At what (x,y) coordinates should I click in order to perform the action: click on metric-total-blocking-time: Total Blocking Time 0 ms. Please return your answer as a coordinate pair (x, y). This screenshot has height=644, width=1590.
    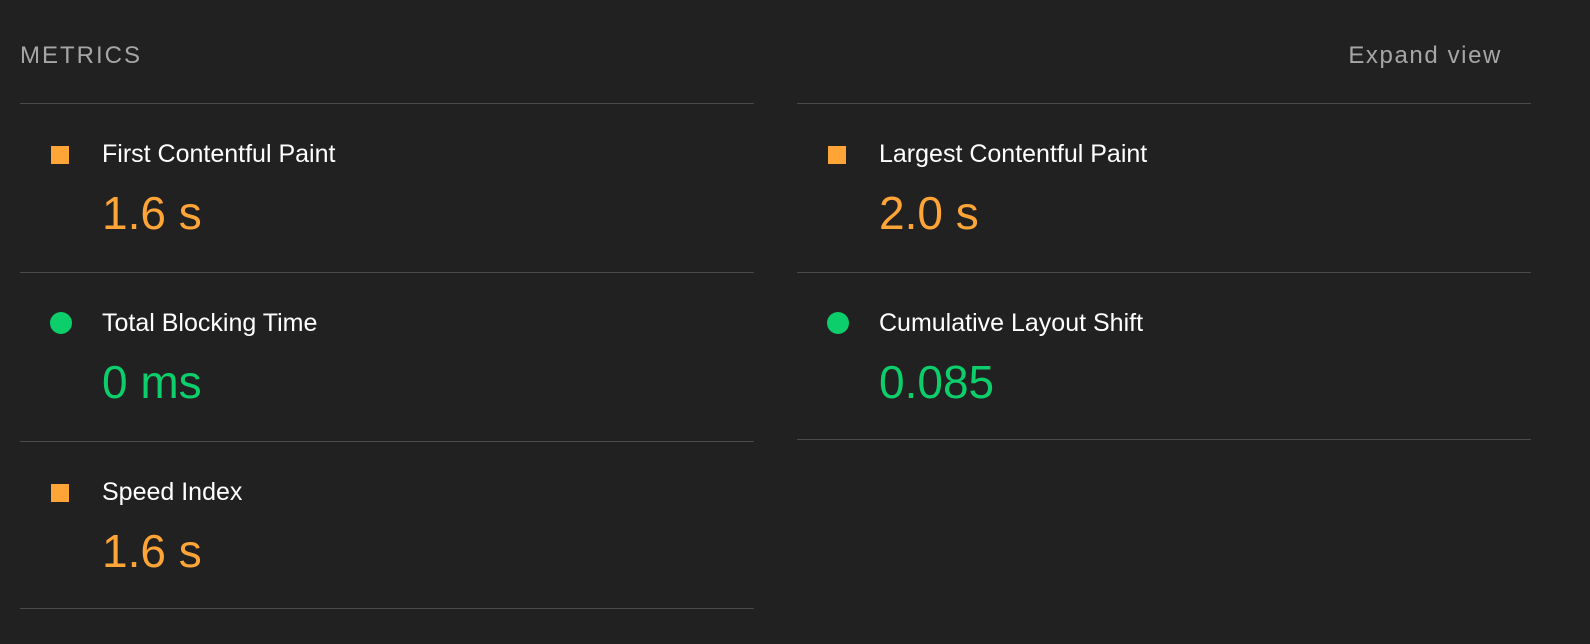
    Looking at the image, I should click on (387, 357).